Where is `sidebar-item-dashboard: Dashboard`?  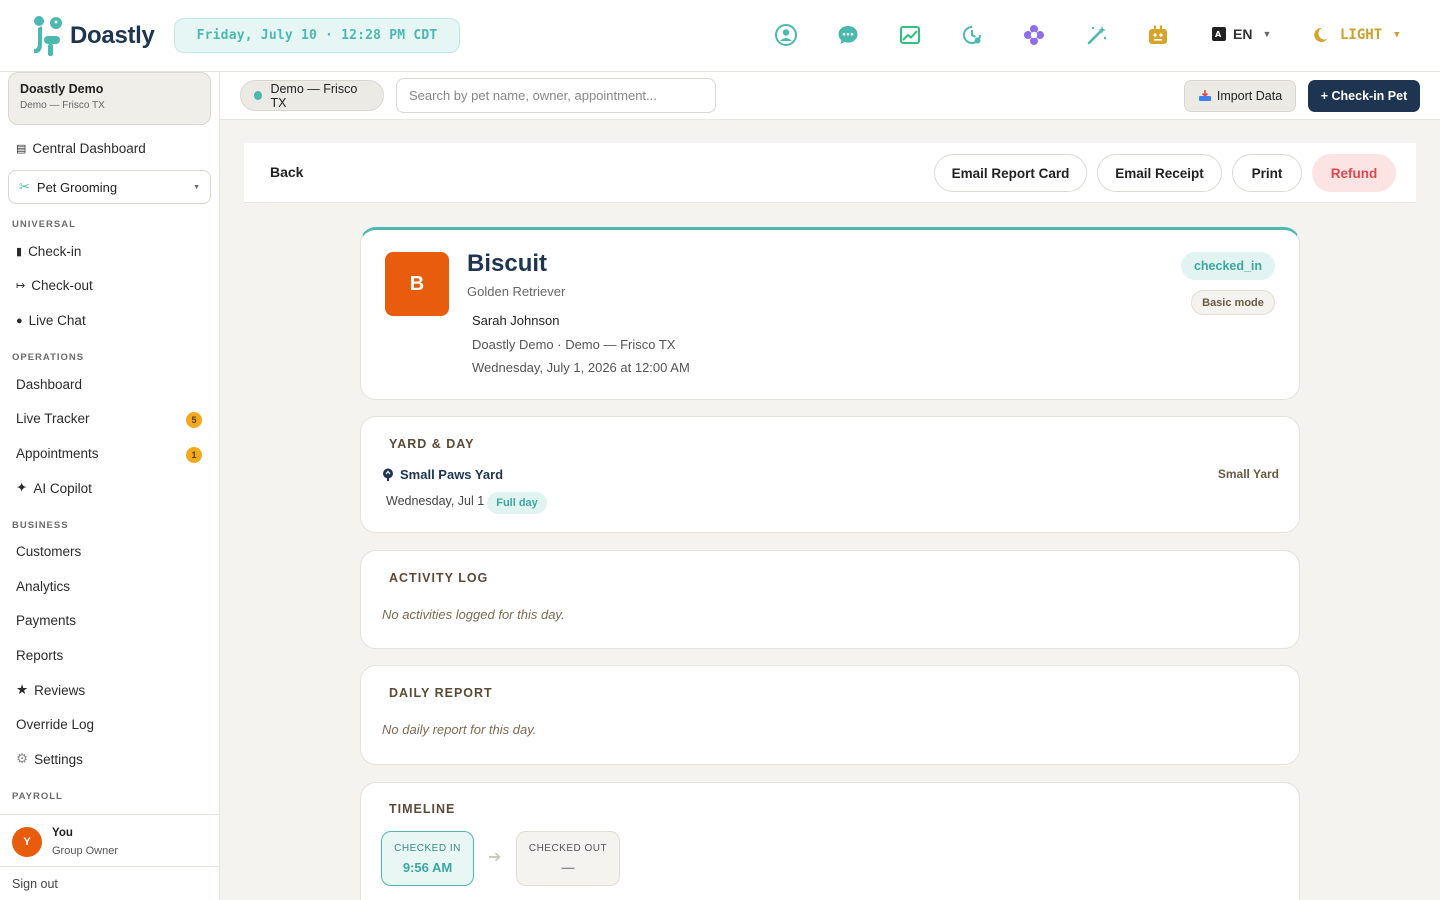 sidebar-item-dashboard: Dashboard is located at coordinates (49, 384).